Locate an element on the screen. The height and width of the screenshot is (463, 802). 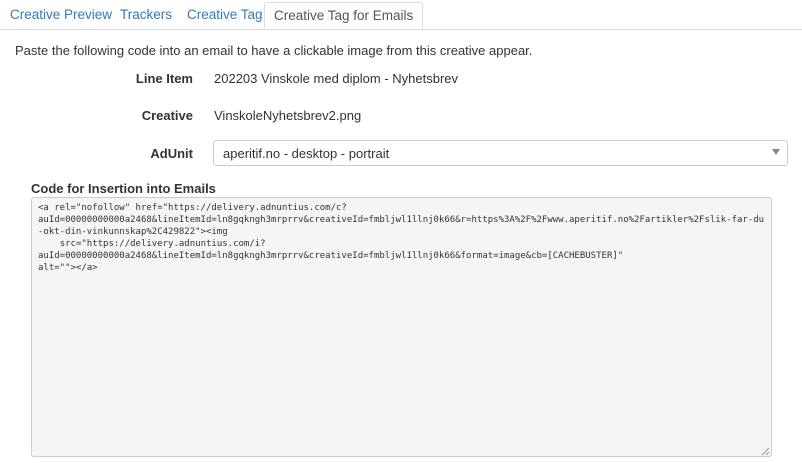
tab-creative-tag-for-emails: Creative Tag for Emails is located at coordinates (344, 15).